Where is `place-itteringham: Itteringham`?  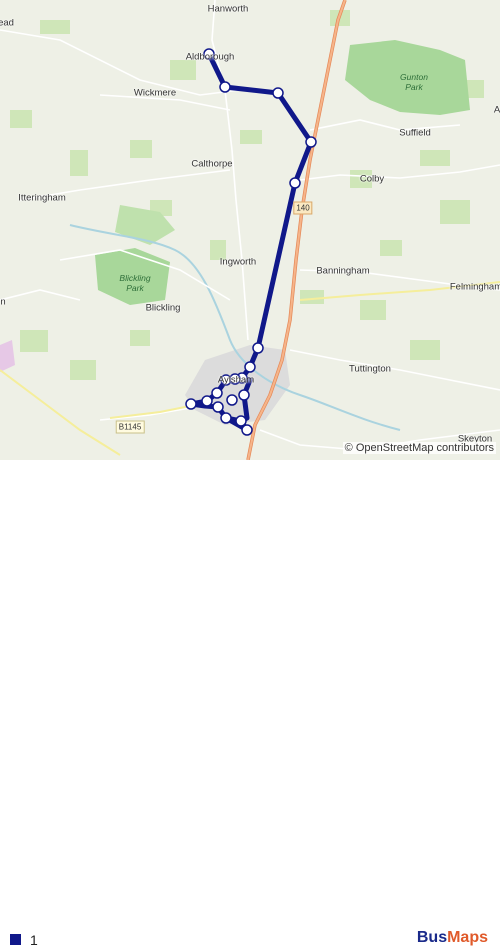
place-itteringham: Itteringham is located at coordinates (42, 198).